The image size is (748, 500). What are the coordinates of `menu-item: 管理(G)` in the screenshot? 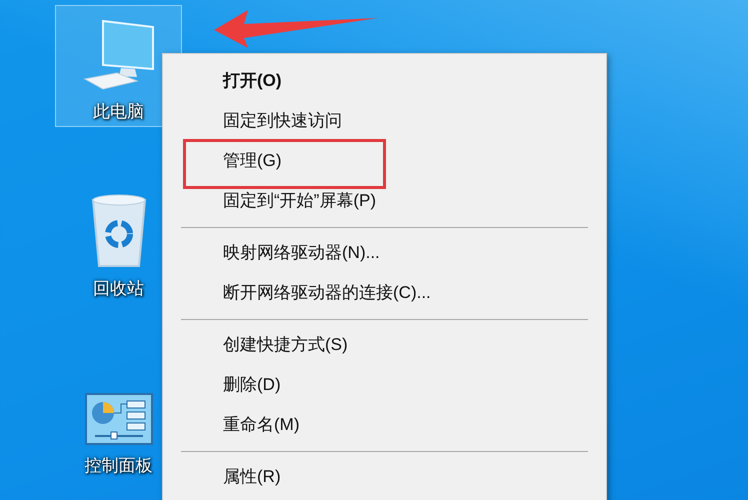 It's located at (252, 161).